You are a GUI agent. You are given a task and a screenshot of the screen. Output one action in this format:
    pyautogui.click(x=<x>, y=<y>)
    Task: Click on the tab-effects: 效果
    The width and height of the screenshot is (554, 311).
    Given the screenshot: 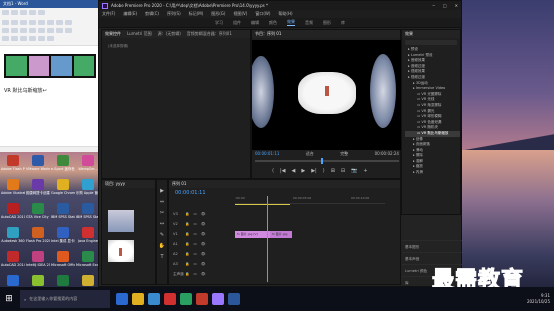 What is the action you would take?
    pyautogui.click(x=409, y=34)
    